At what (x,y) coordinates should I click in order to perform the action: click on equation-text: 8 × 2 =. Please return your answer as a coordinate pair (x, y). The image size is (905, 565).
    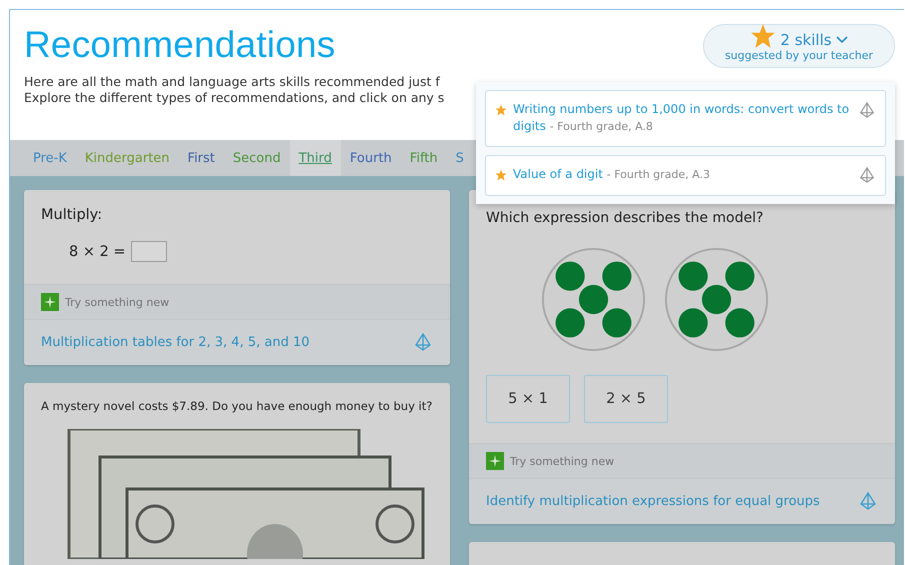
    Looking at the image, I should click on (97, 252).